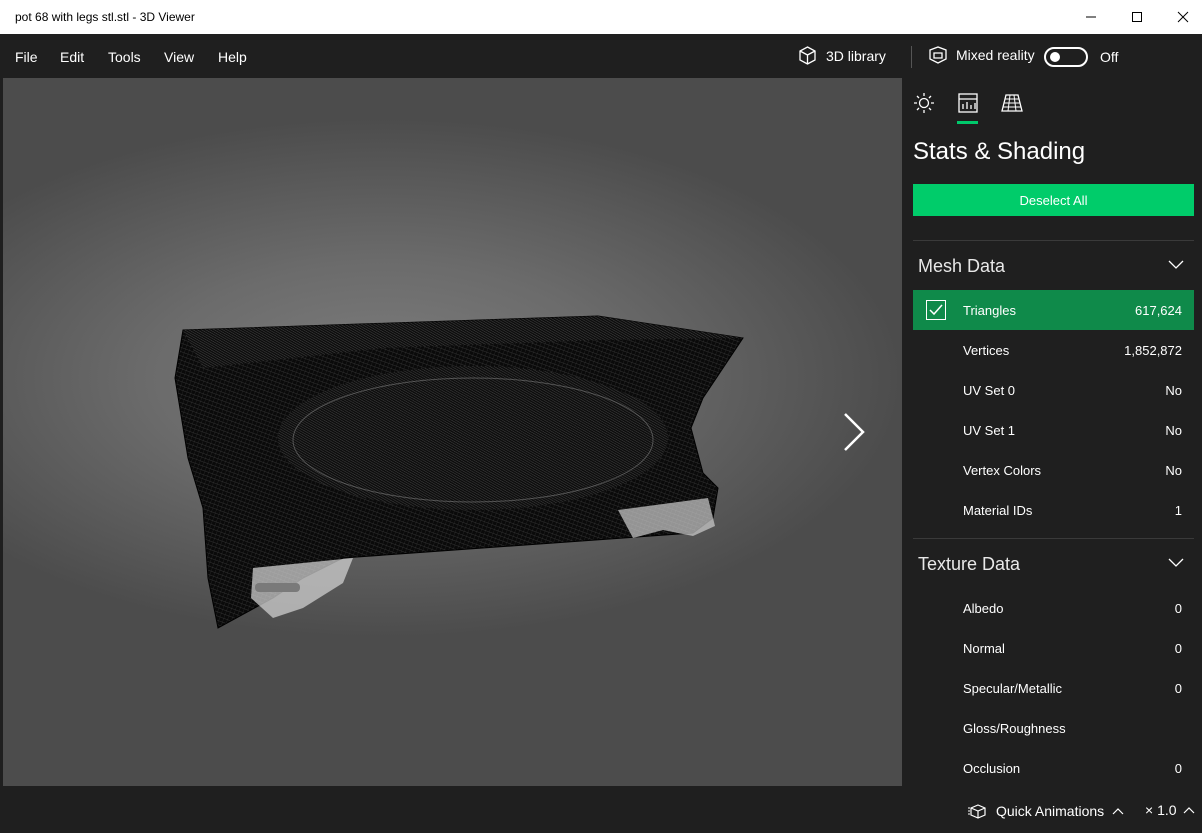 The height and width of the screenshot is (833, 1202). I want to click on quick-animations-label: Quick Animations, so click(1050, 811).